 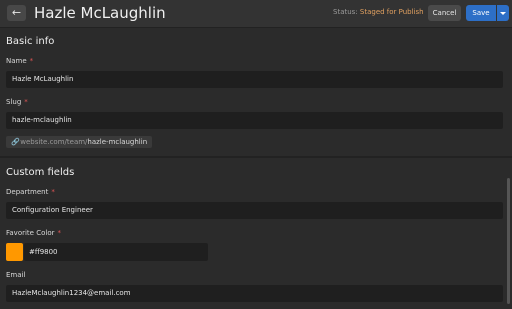 I want to click on arrow-left-icon: ←, so click(x=16, y=12).